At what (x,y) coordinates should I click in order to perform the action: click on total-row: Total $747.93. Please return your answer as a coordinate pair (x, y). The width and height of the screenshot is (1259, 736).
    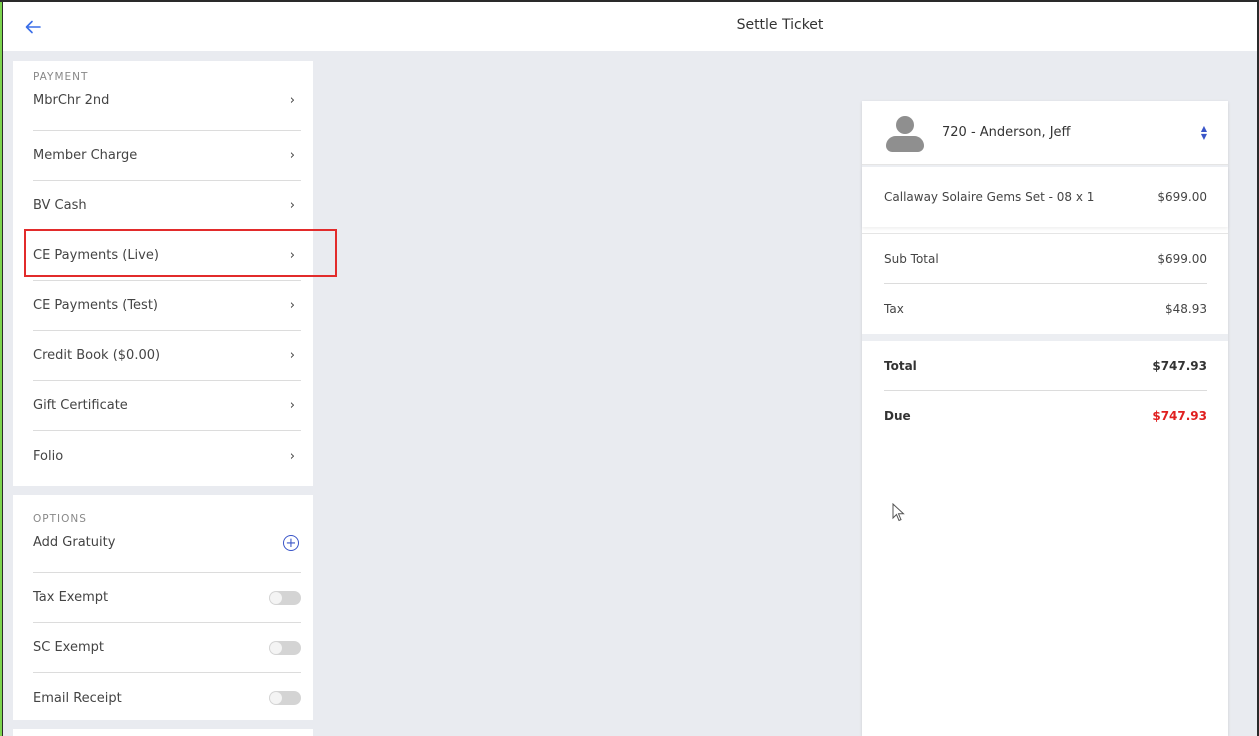
    Looking at the image, I should click on (1045, 366).